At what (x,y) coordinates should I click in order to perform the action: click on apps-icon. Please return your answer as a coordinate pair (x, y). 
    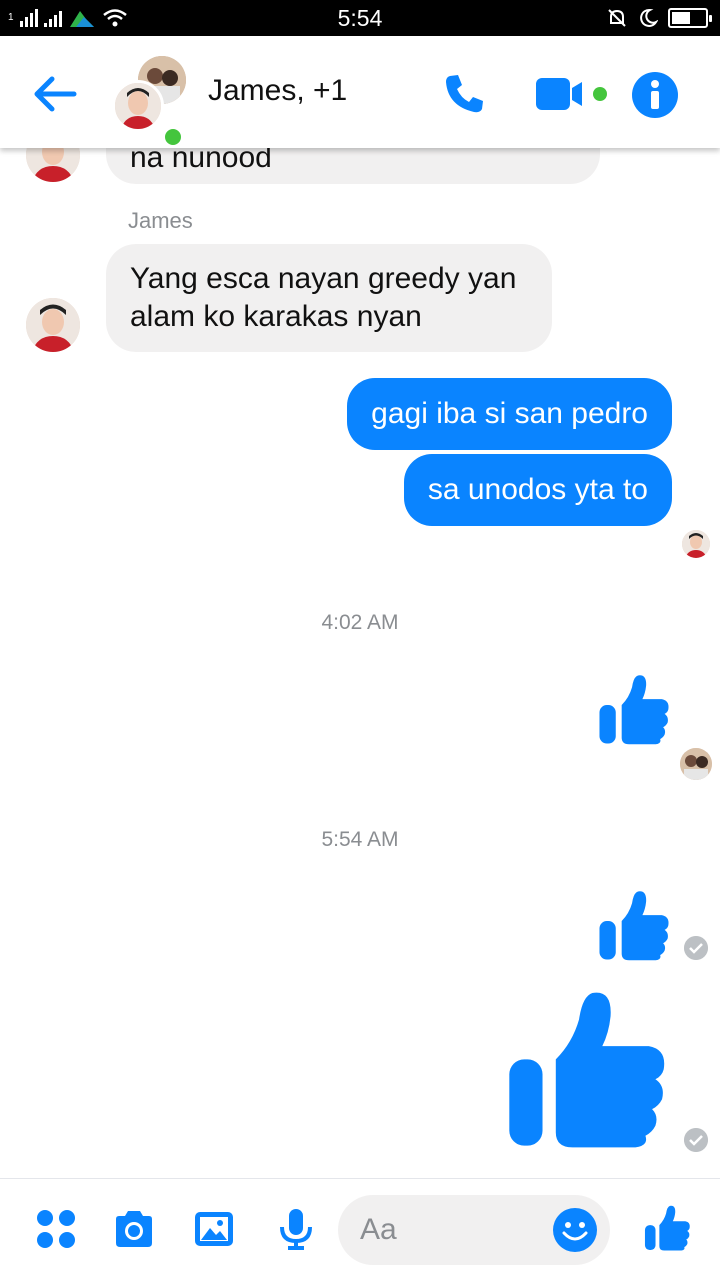
    Looking at the image, I should click on (56, 1229).